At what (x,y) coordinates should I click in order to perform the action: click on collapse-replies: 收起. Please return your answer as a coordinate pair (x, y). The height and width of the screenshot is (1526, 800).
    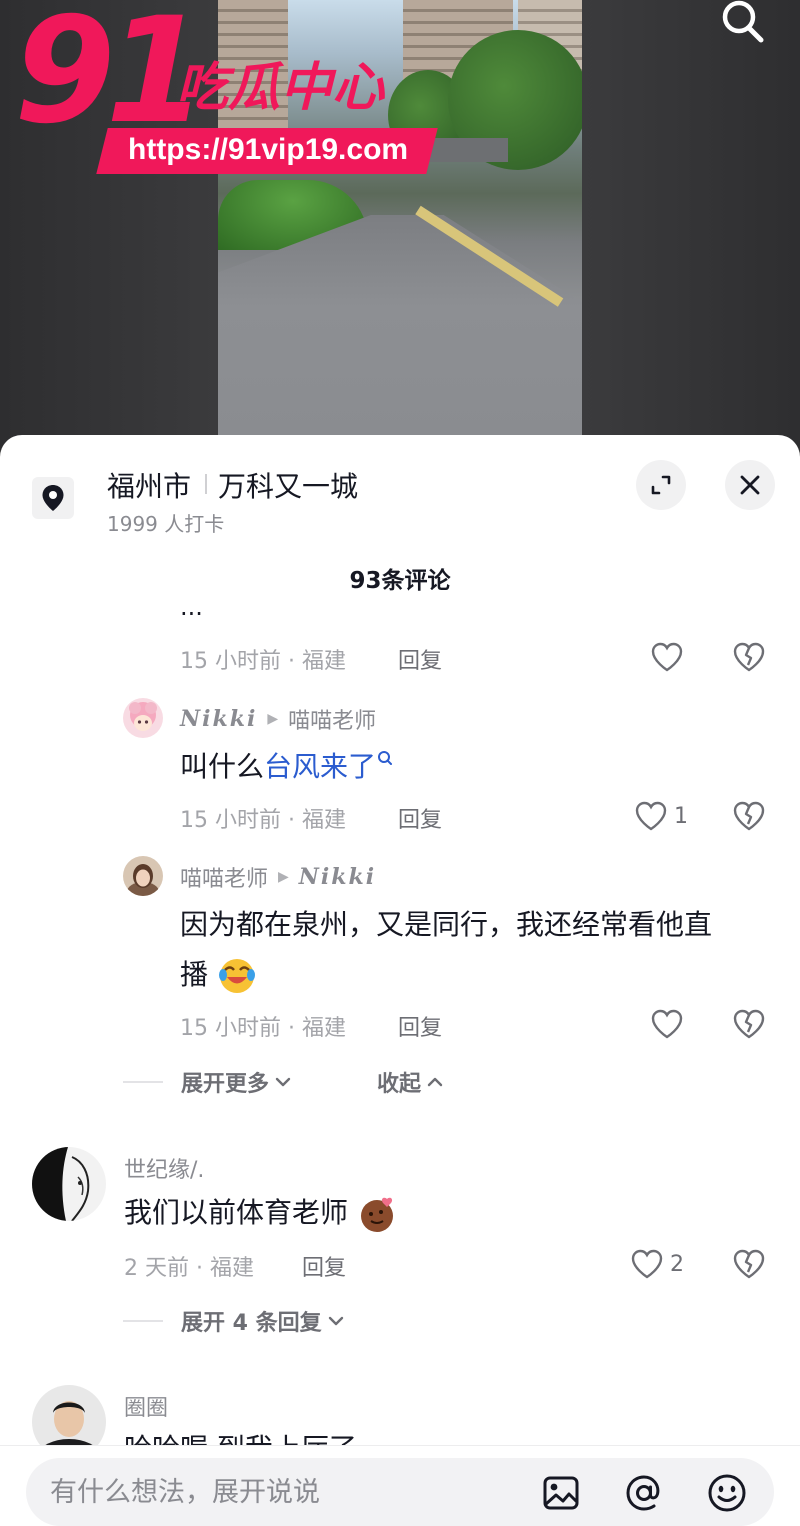
    Looking at the image, I should click on (411, 1082).